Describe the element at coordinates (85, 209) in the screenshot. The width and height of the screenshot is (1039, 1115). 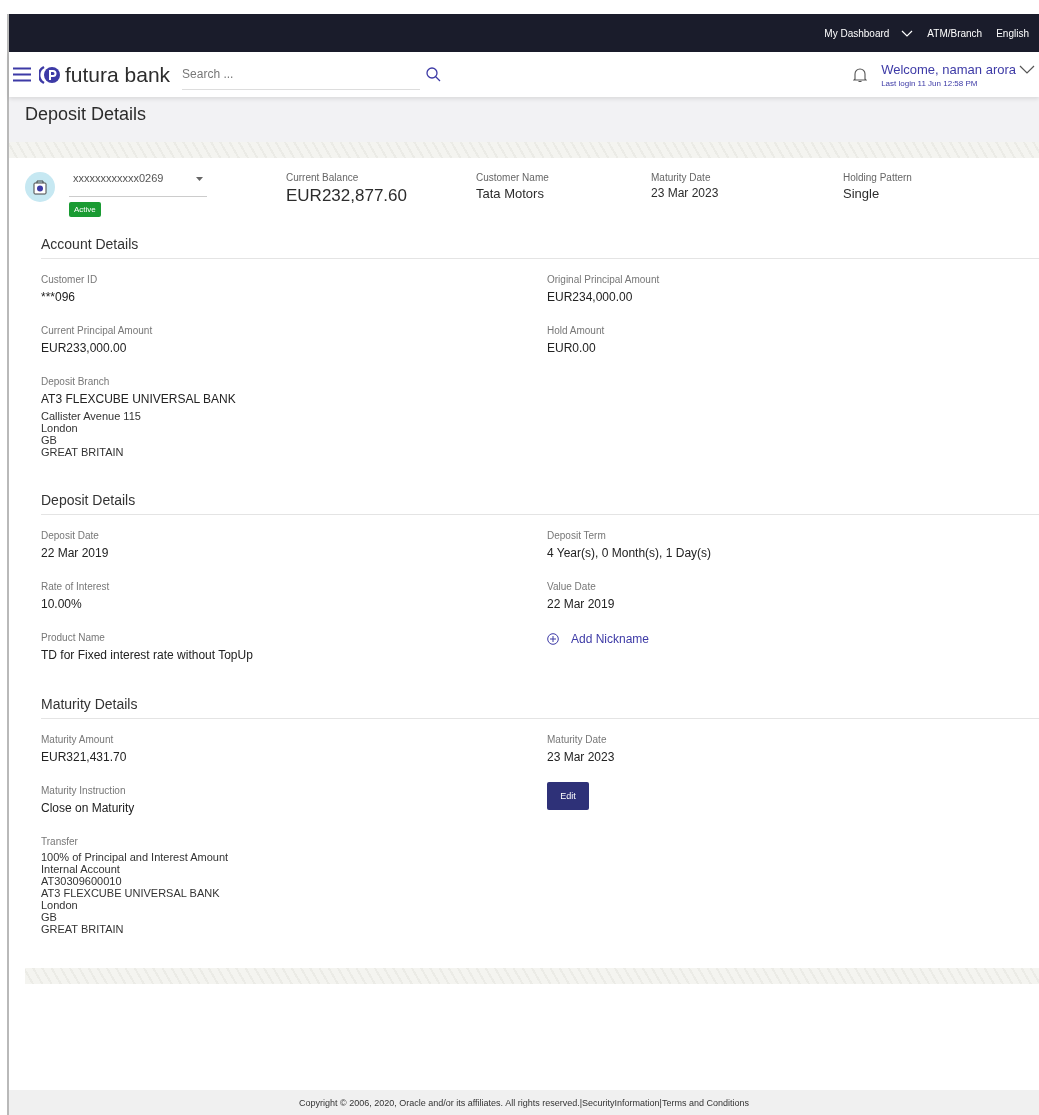
I see `status-badge: Active` at that location.